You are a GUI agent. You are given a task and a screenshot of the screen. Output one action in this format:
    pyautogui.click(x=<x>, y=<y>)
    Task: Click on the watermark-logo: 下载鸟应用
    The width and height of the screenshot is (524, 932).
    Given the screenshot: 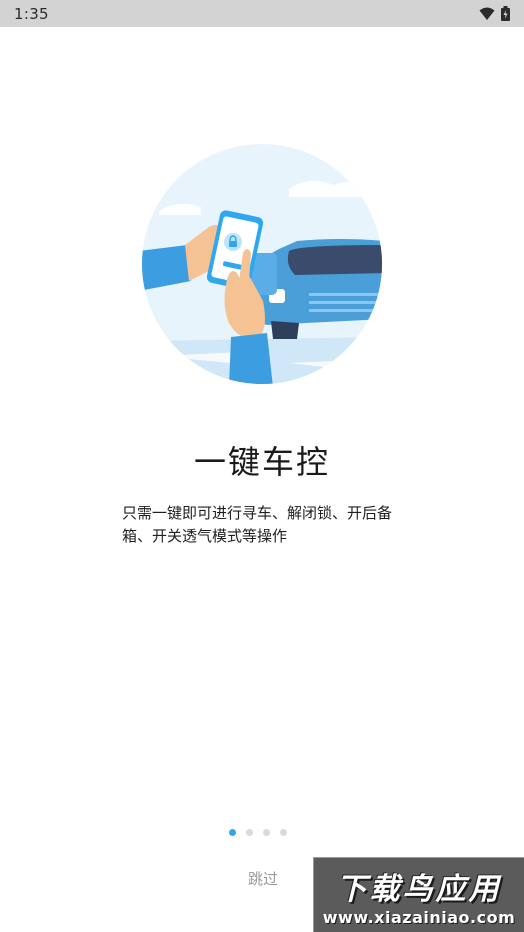 What is the action you would take?
    pyautogui.click(x=419, y=889)
    